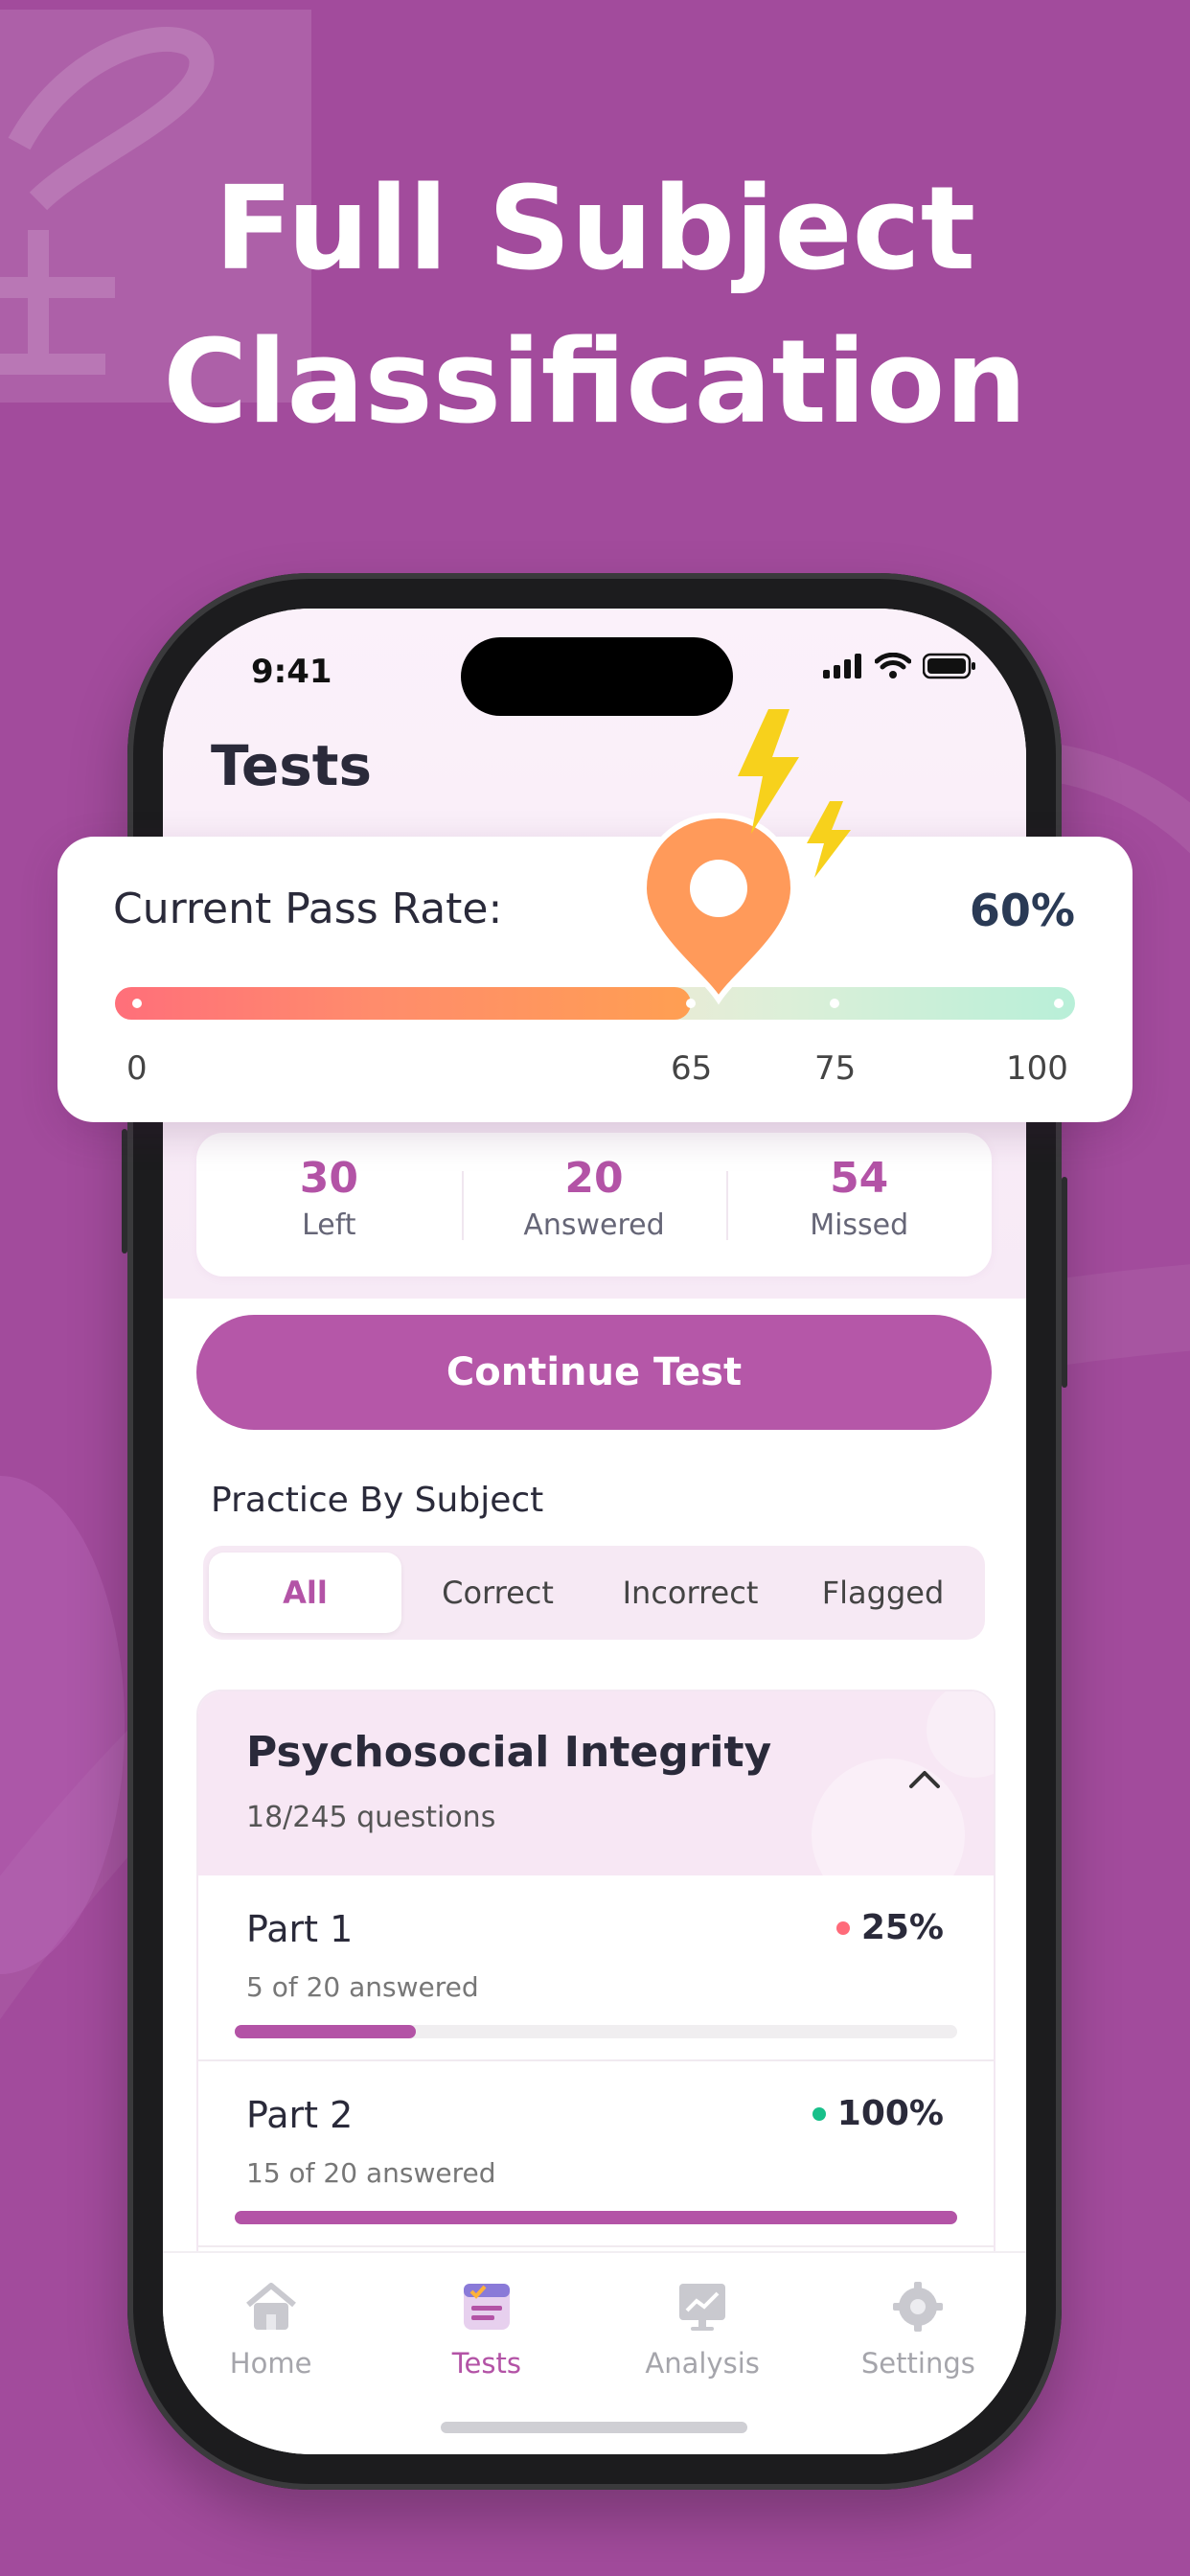 The image size is (1190, 2576). I want to click on stat-answered: 20 Answered, so click(594, 1204).